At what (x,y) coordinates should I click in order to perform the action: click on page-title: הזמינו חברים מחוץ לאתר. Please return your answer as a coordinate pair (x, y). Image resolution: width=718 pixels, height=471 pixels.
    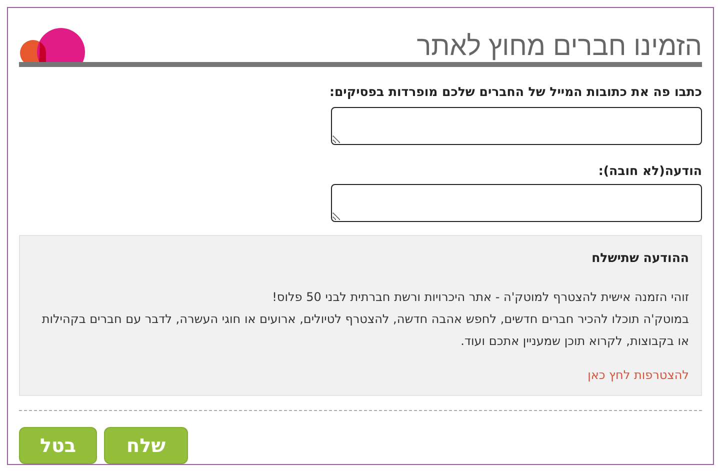
    Looking at the image, I should click on (559, 47).